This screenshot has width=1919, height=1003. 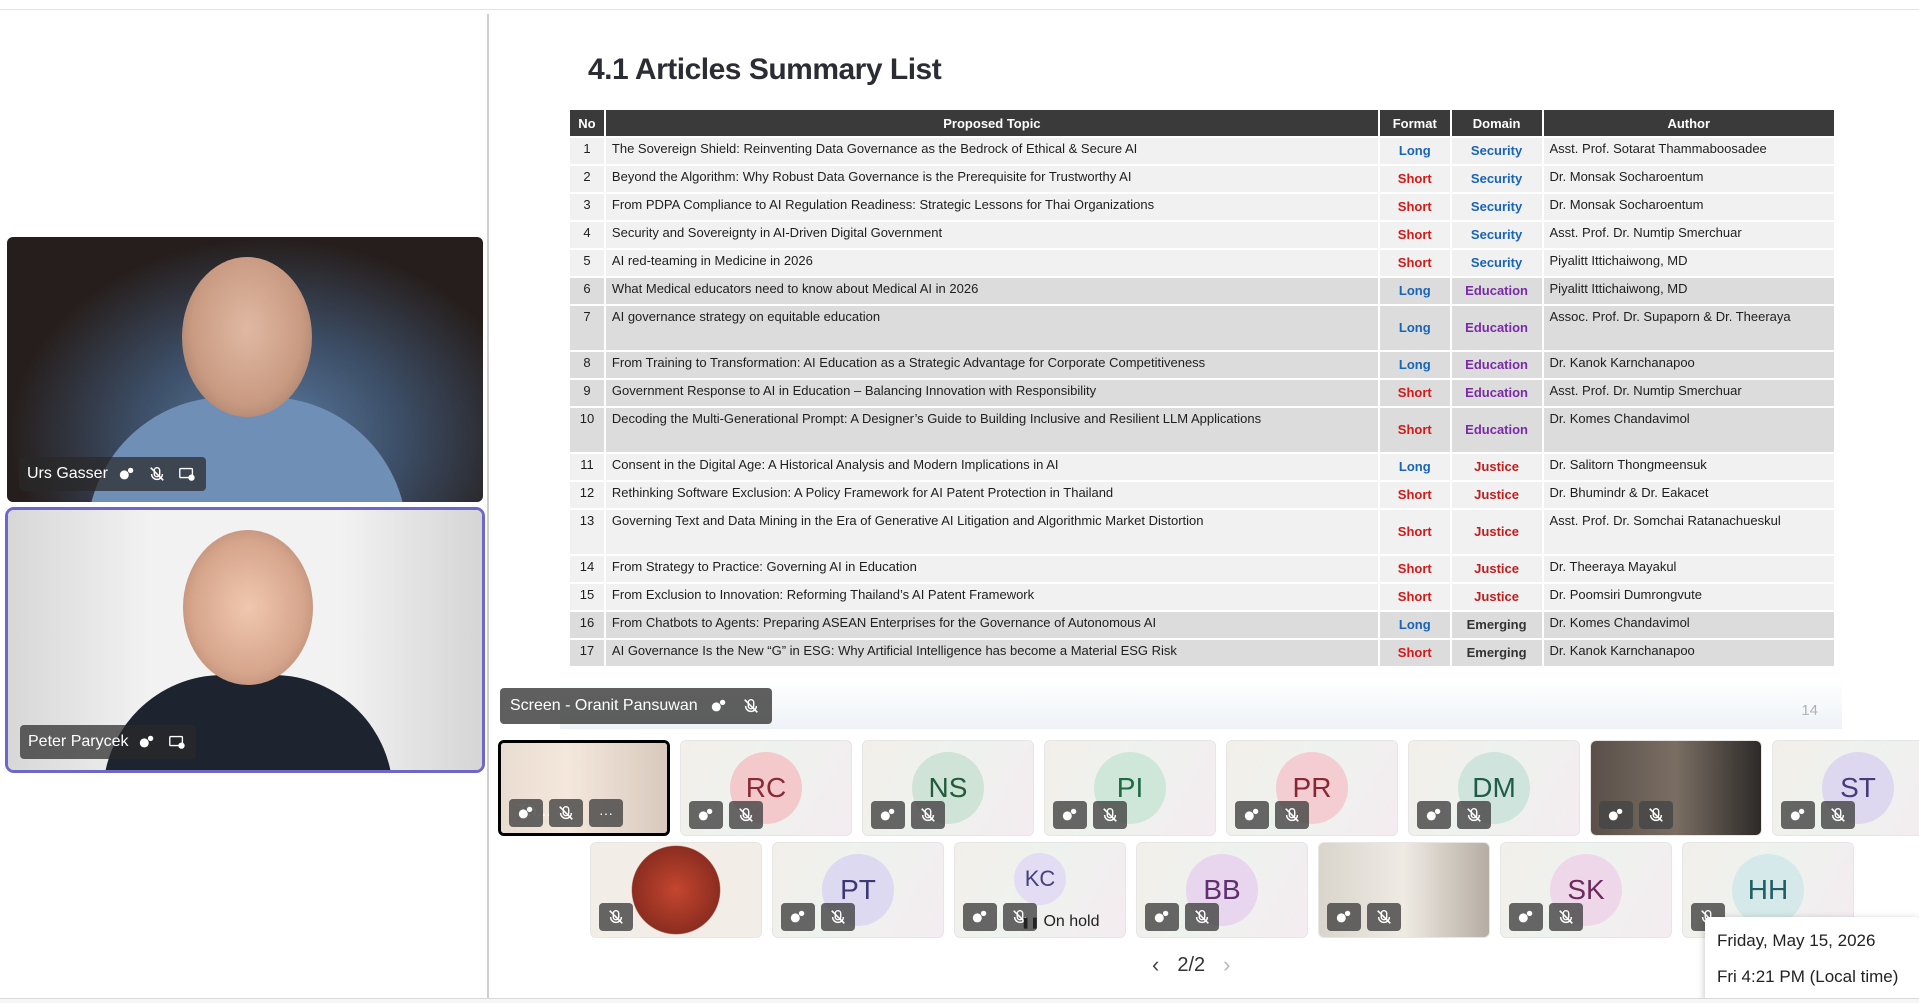 What do you see at coordinates (1414, 123) in the screenshot?
I see `column-header: Format` at bounding box center [1414, 123].